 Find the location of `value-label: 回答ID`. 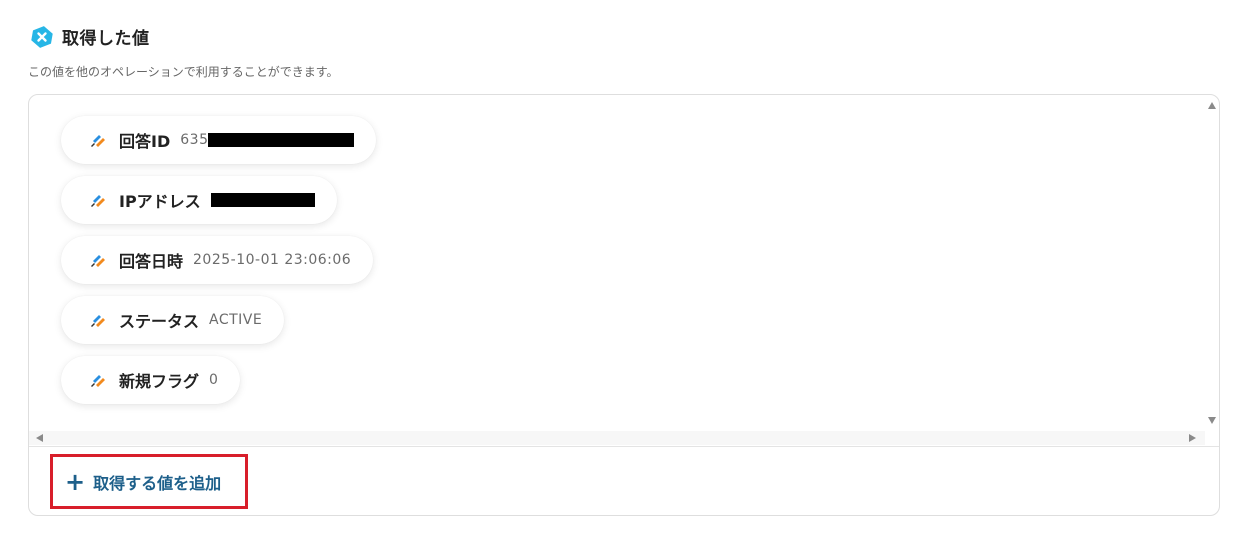

value-label: 回答ID is located at coordinates (145, 141).